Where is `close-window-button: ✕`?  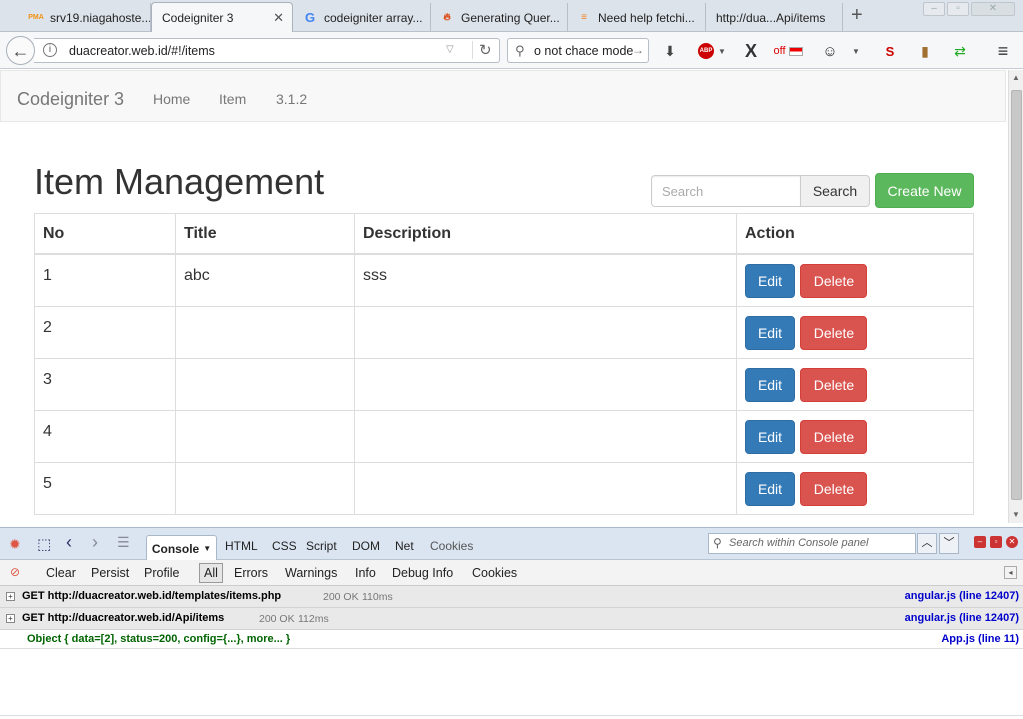 close-window-button: ✕ is located at coordinates (993, 9).